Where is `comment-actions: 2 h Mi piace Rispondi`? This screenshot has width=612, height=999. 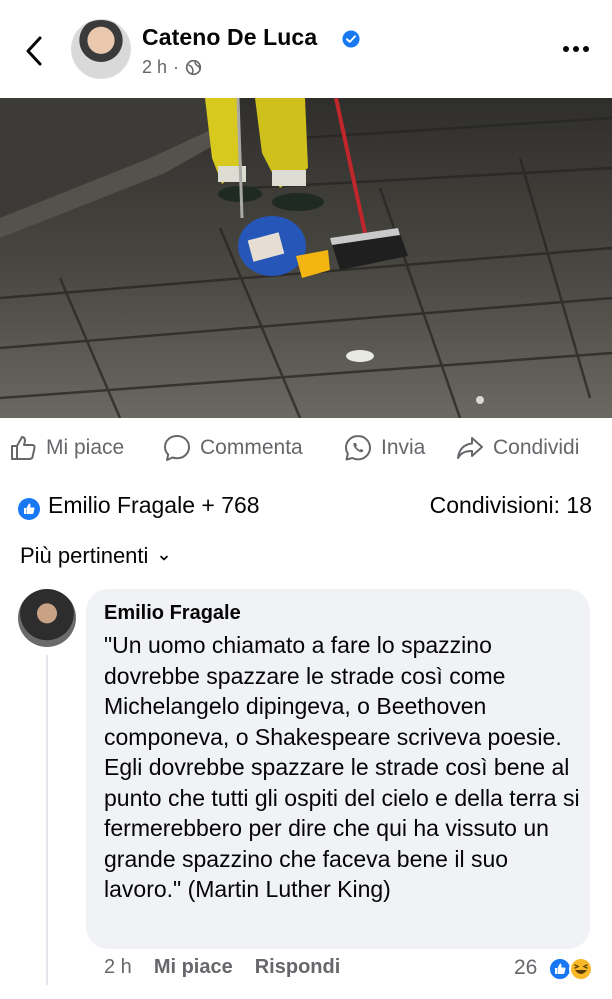 comment-actions: 2 h Mi piace Rispondi is located at coordinates (222, 967).